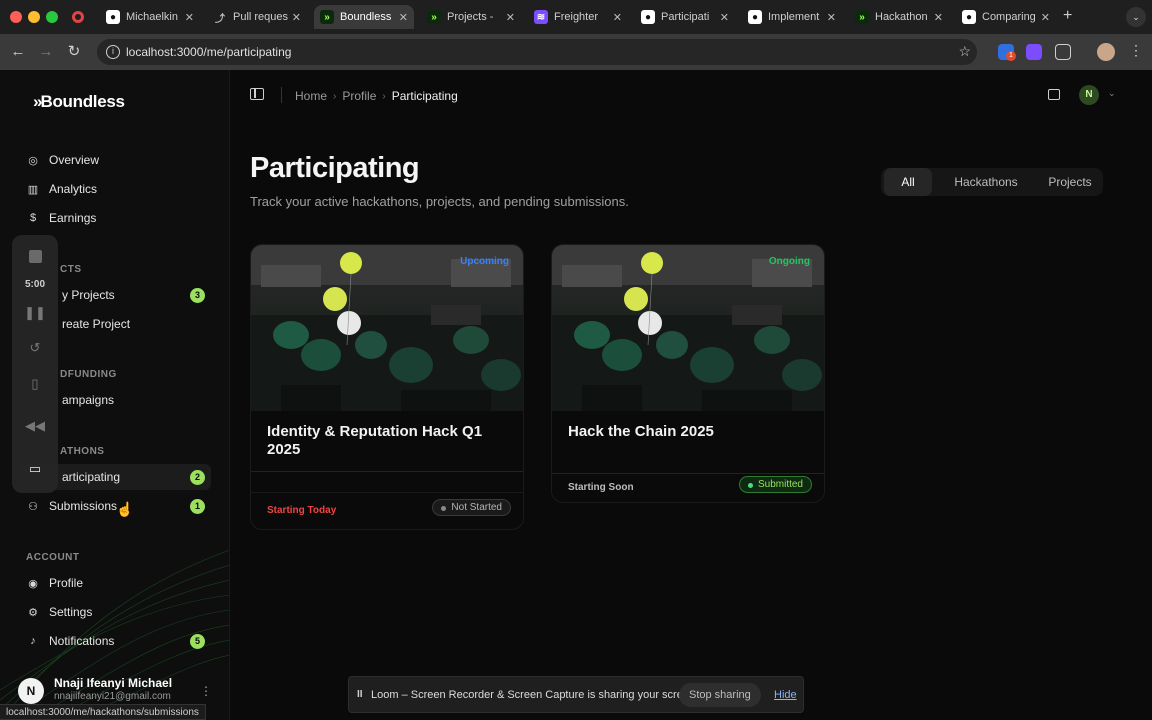 This screenshot has width=1152, height=720. I want to click on mouse-cursor-icon: ☝, so click(125, 509).